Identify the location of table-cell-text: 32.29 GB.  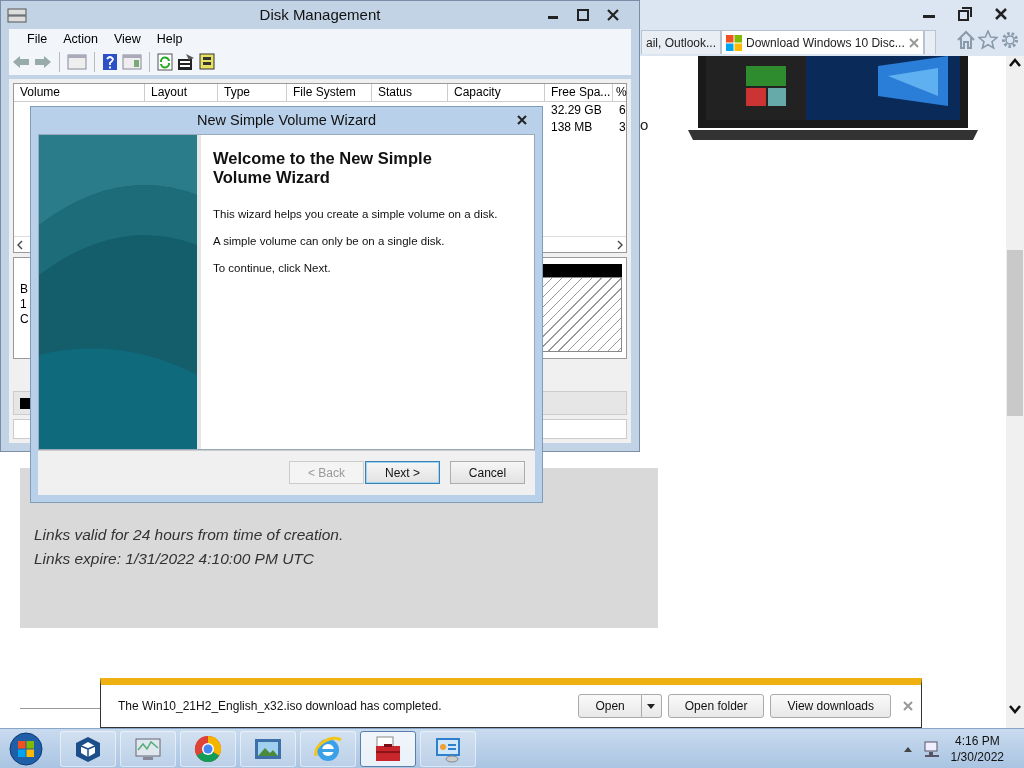
(576, 110).